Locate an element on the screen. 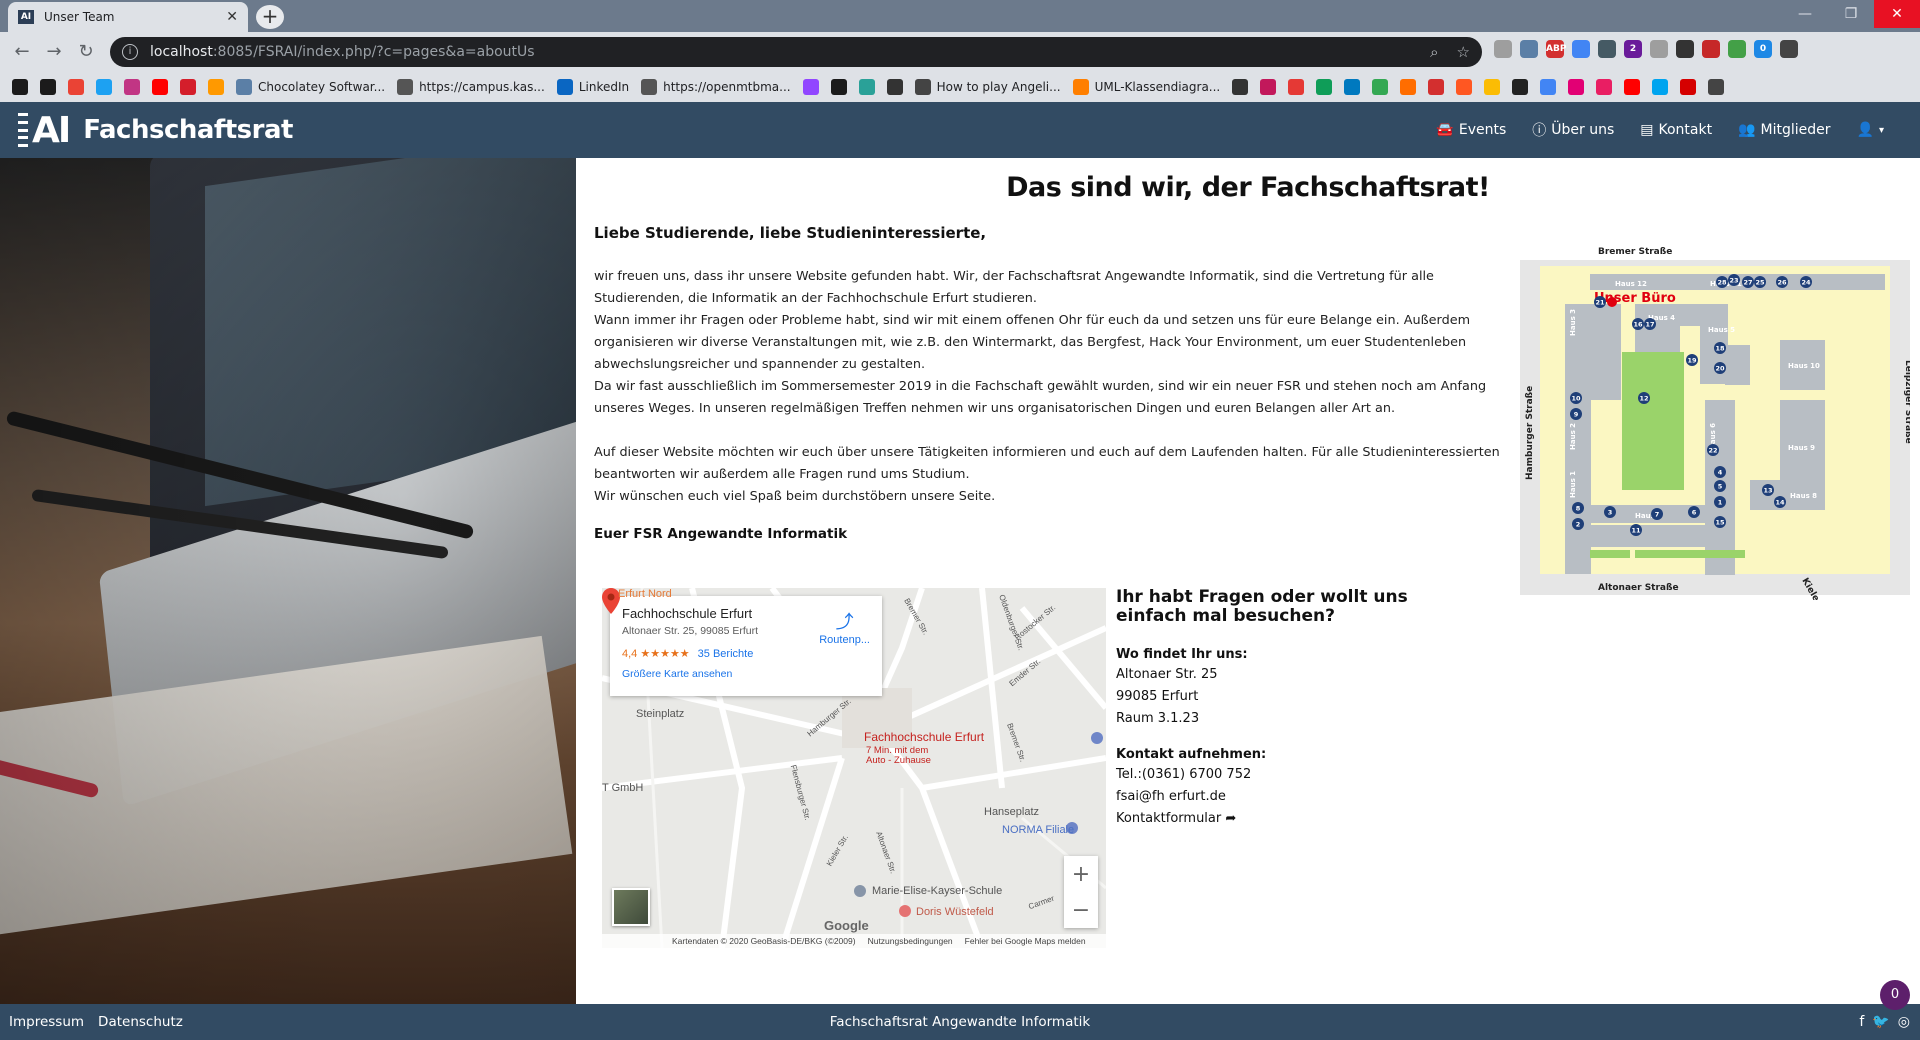 The width and height of the screenshot is (1920, 1040). minimize-window-button: — is located at coordinates (1805, 14).